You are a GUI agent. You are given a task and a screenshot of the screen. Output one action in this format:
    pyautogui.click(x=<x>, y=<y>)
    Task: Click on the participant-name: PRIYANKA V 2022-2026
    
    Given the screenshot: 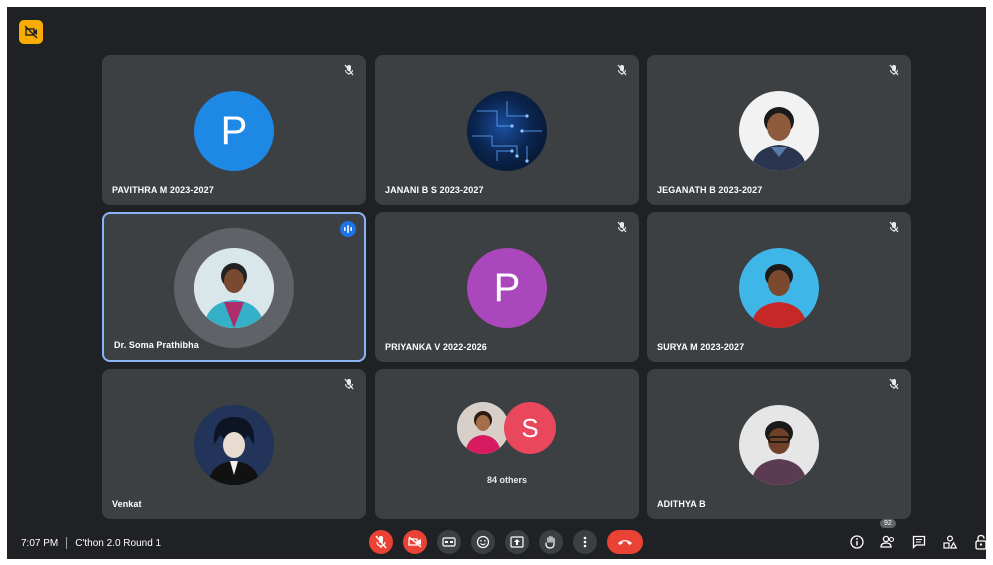 What is the action you would take?
    pyautogui.click(x=436, y=347)
    